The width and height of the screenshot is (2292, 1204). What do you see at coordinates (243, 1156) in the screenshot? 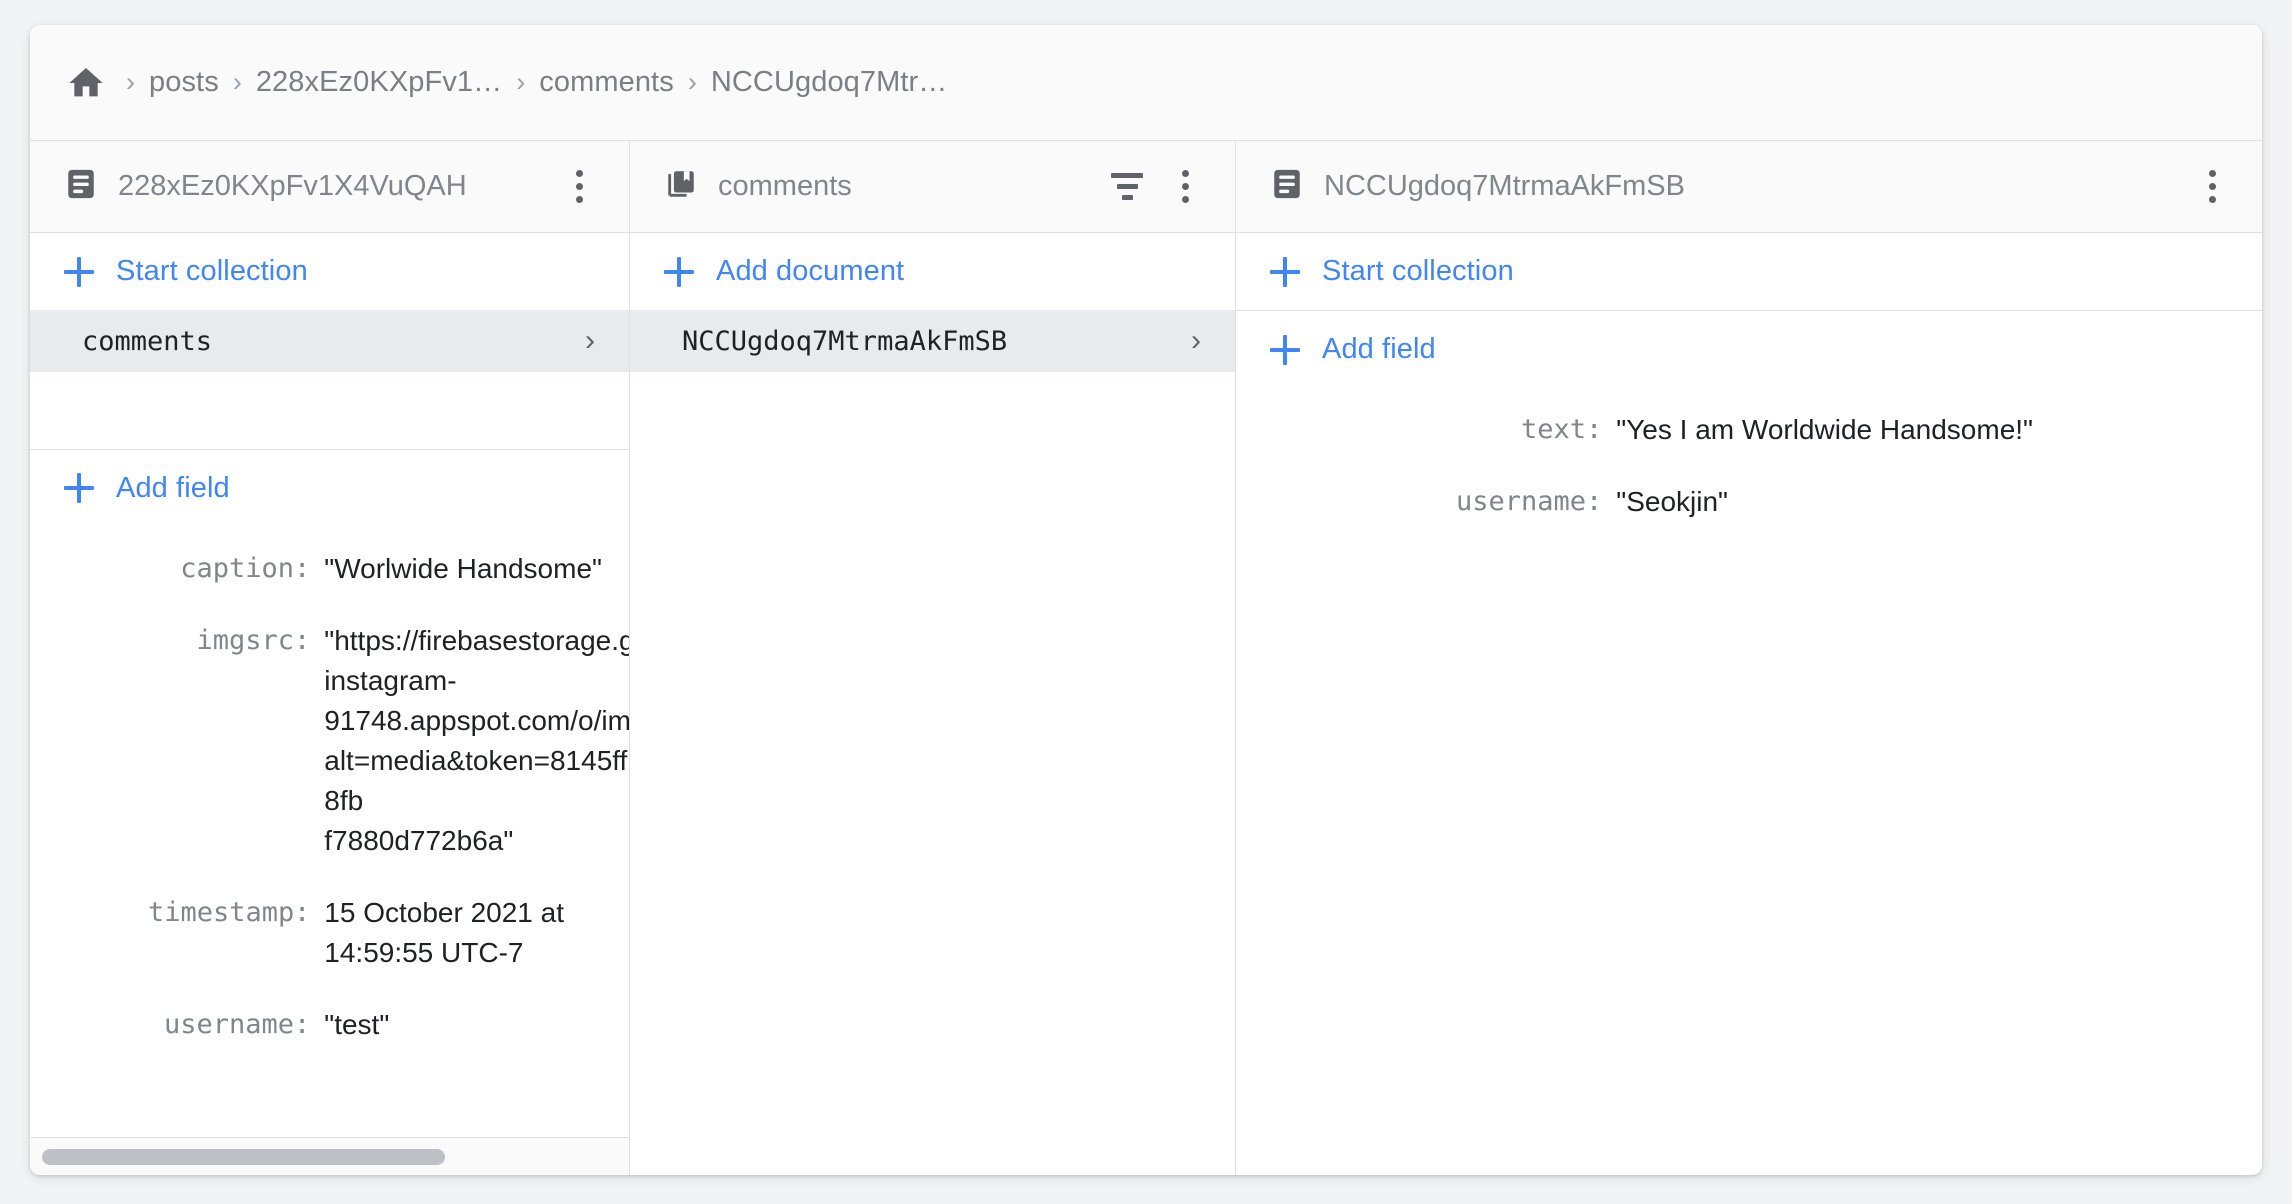
I see `scrollbar-thumb` at bounding box center [243, 1156].